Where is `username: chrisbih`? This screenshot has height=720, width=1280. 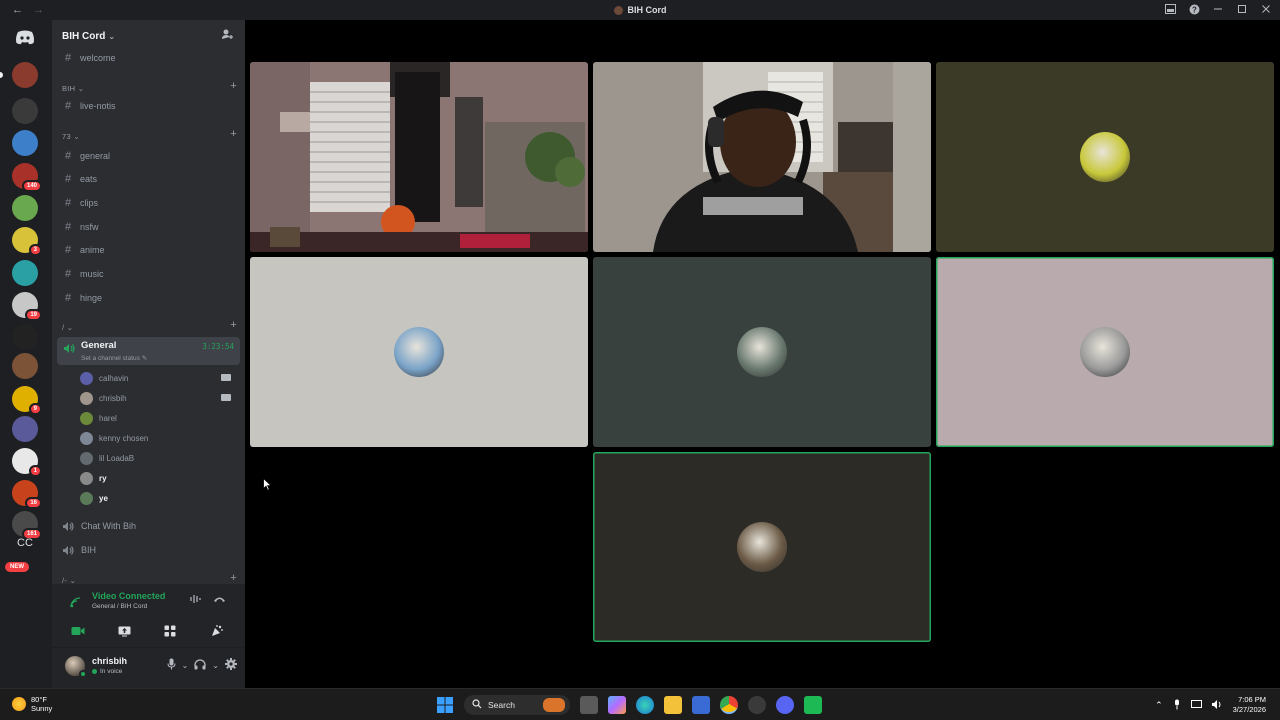
username: chrisbih is located at coordinates (109, 661).